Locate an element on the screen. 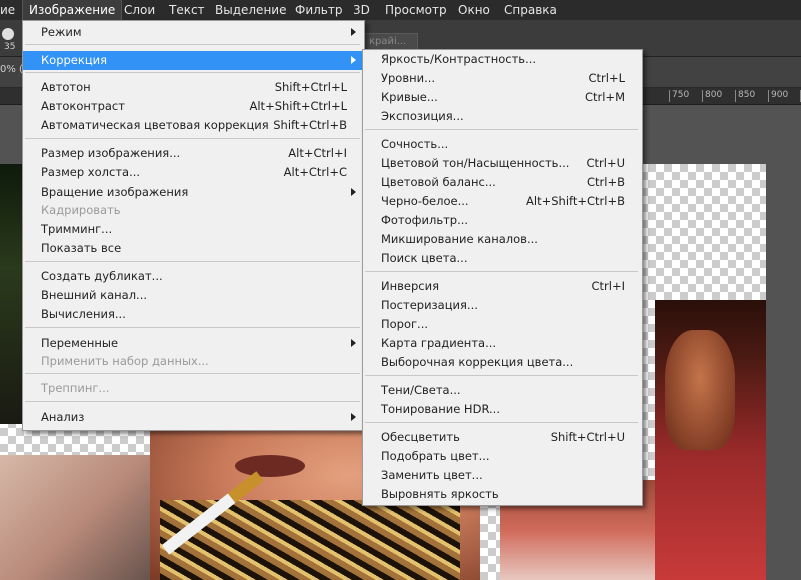 This screenshot has height=580, width=801. menu-item-color-balance: Цветовой баланс... Ctrl+B is located at coordinates (501, 182).